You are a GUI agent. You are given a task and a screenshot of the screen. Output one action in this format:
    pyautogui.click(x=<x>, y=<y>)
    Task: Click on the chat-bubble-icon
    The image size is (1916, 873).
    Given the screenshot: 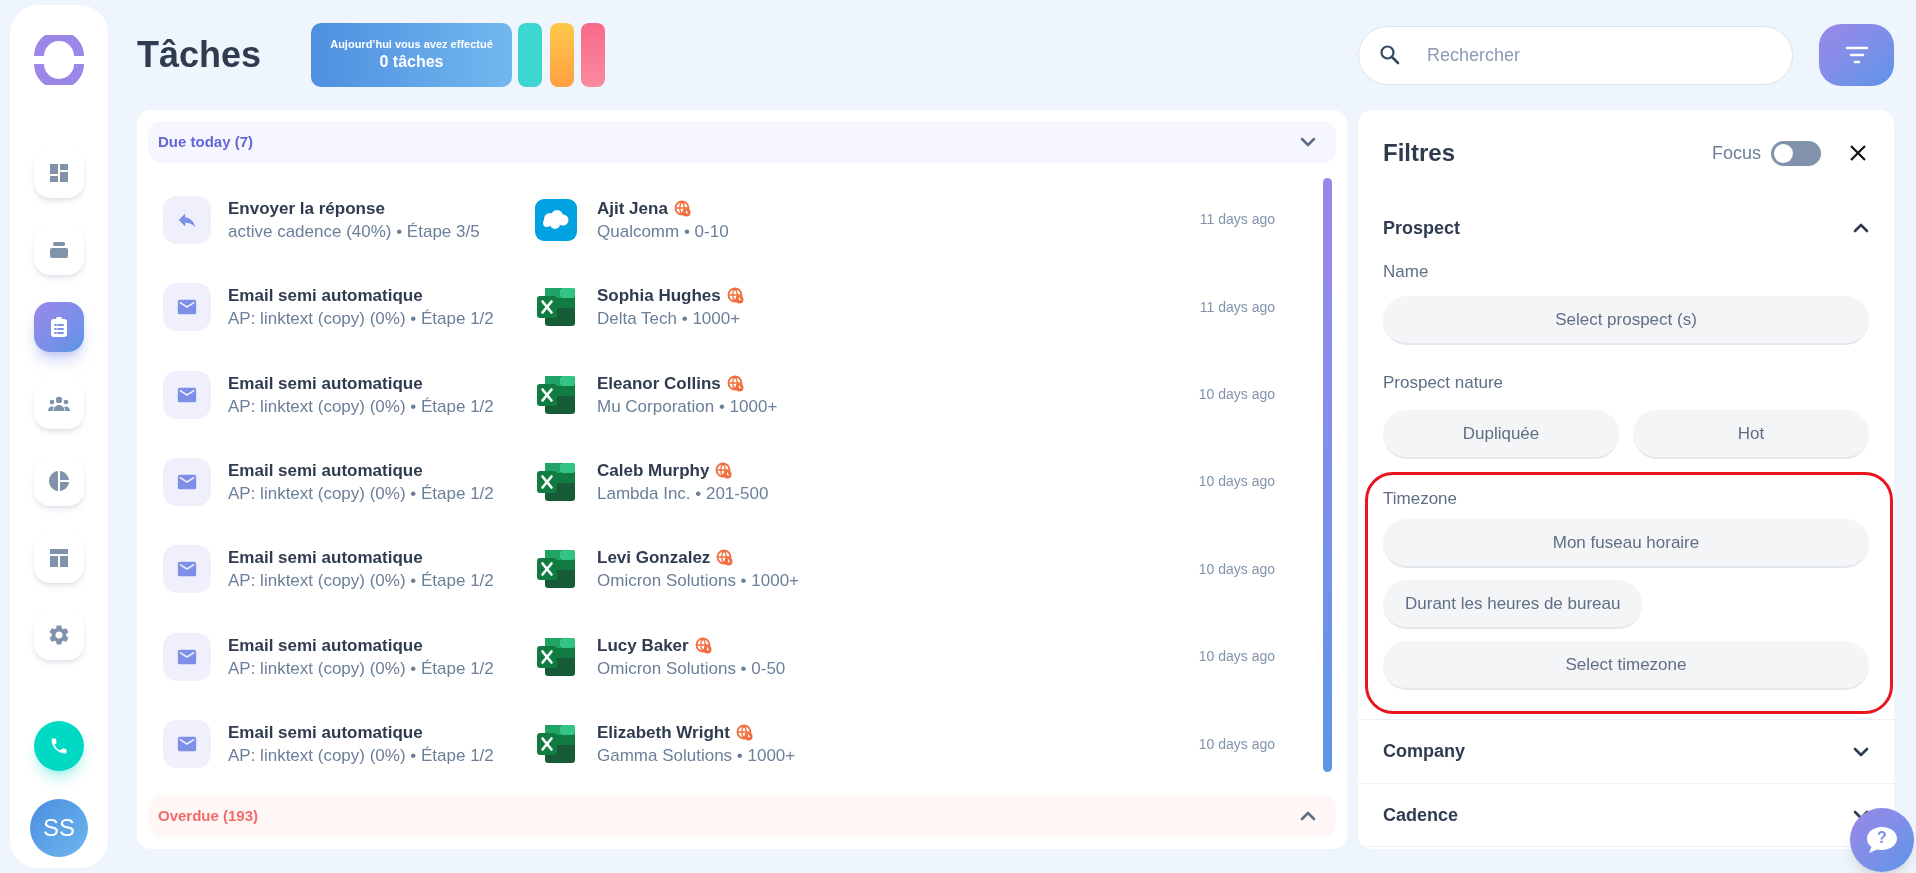 What is the action you would take?
    pyautogui.click(x=1882, y=840)
    